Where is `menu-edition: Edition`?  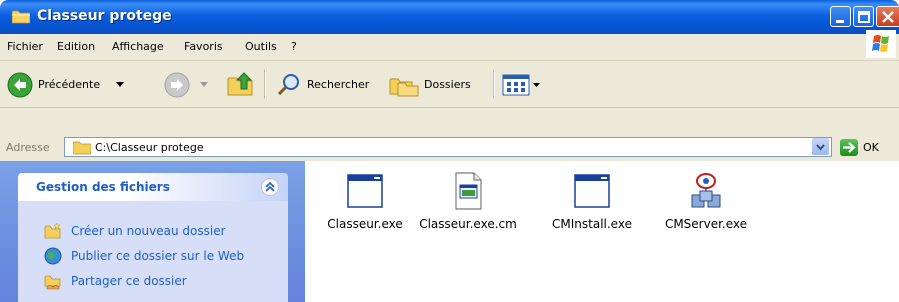
menu-edition: Edition is located at coordinates (76, 46).